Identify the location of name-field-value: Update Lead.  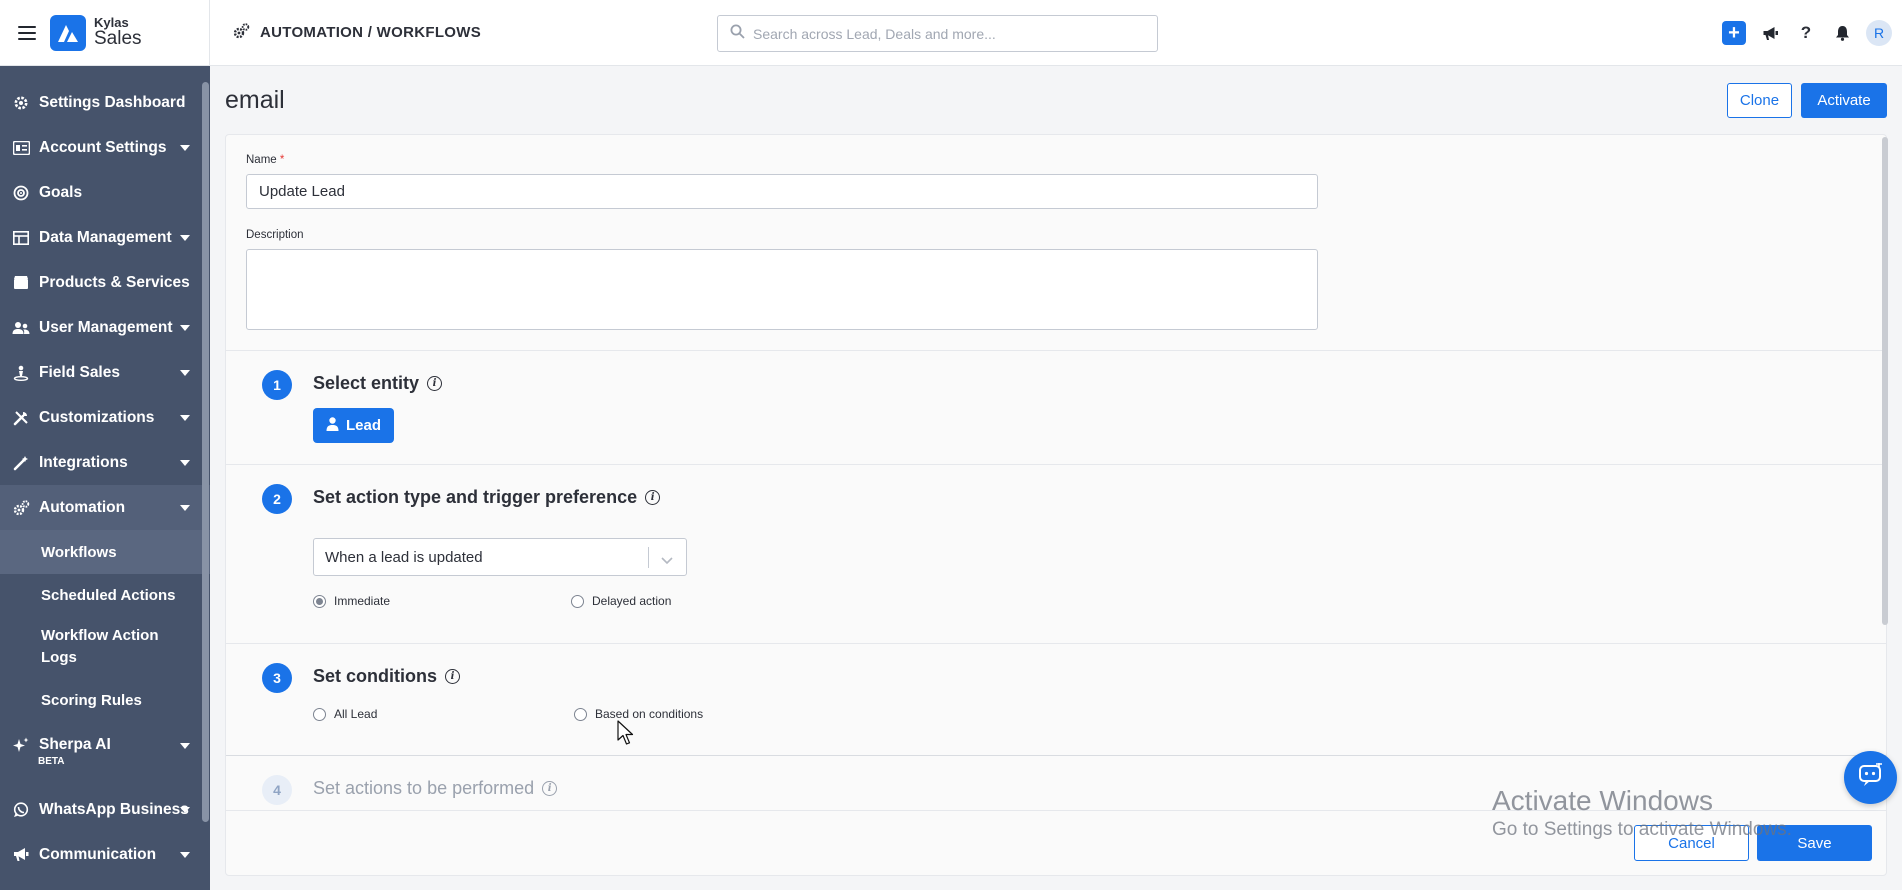
(302, 191).